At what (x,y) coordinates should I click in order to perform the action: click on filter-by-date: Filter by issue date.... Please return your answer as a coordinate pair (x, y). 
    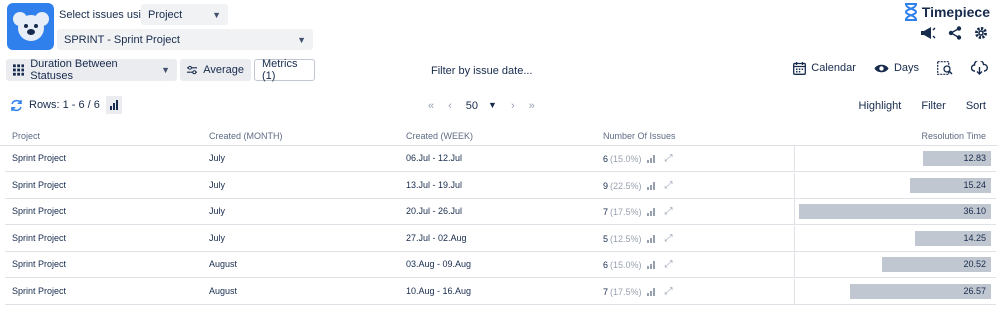
    Looking at the image, I should click on (482, 71).